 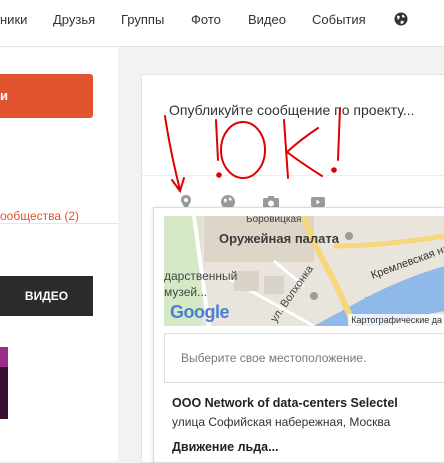 I want to click on map-label-borovitskaya: Боровицкая, so click(x=274, y=220).